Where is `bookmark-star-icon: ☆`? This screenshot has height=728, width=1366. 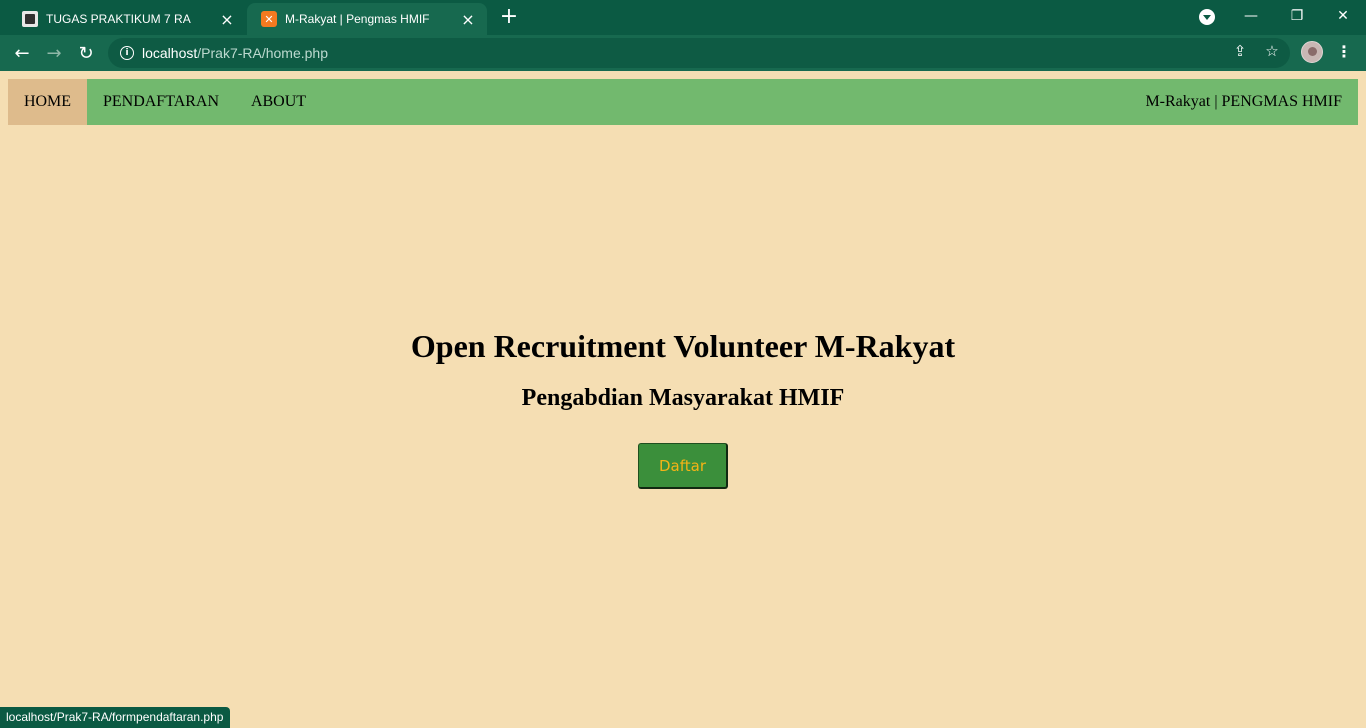 bookmark-star-icon: ☆ is located at coordinates (1272, 51).